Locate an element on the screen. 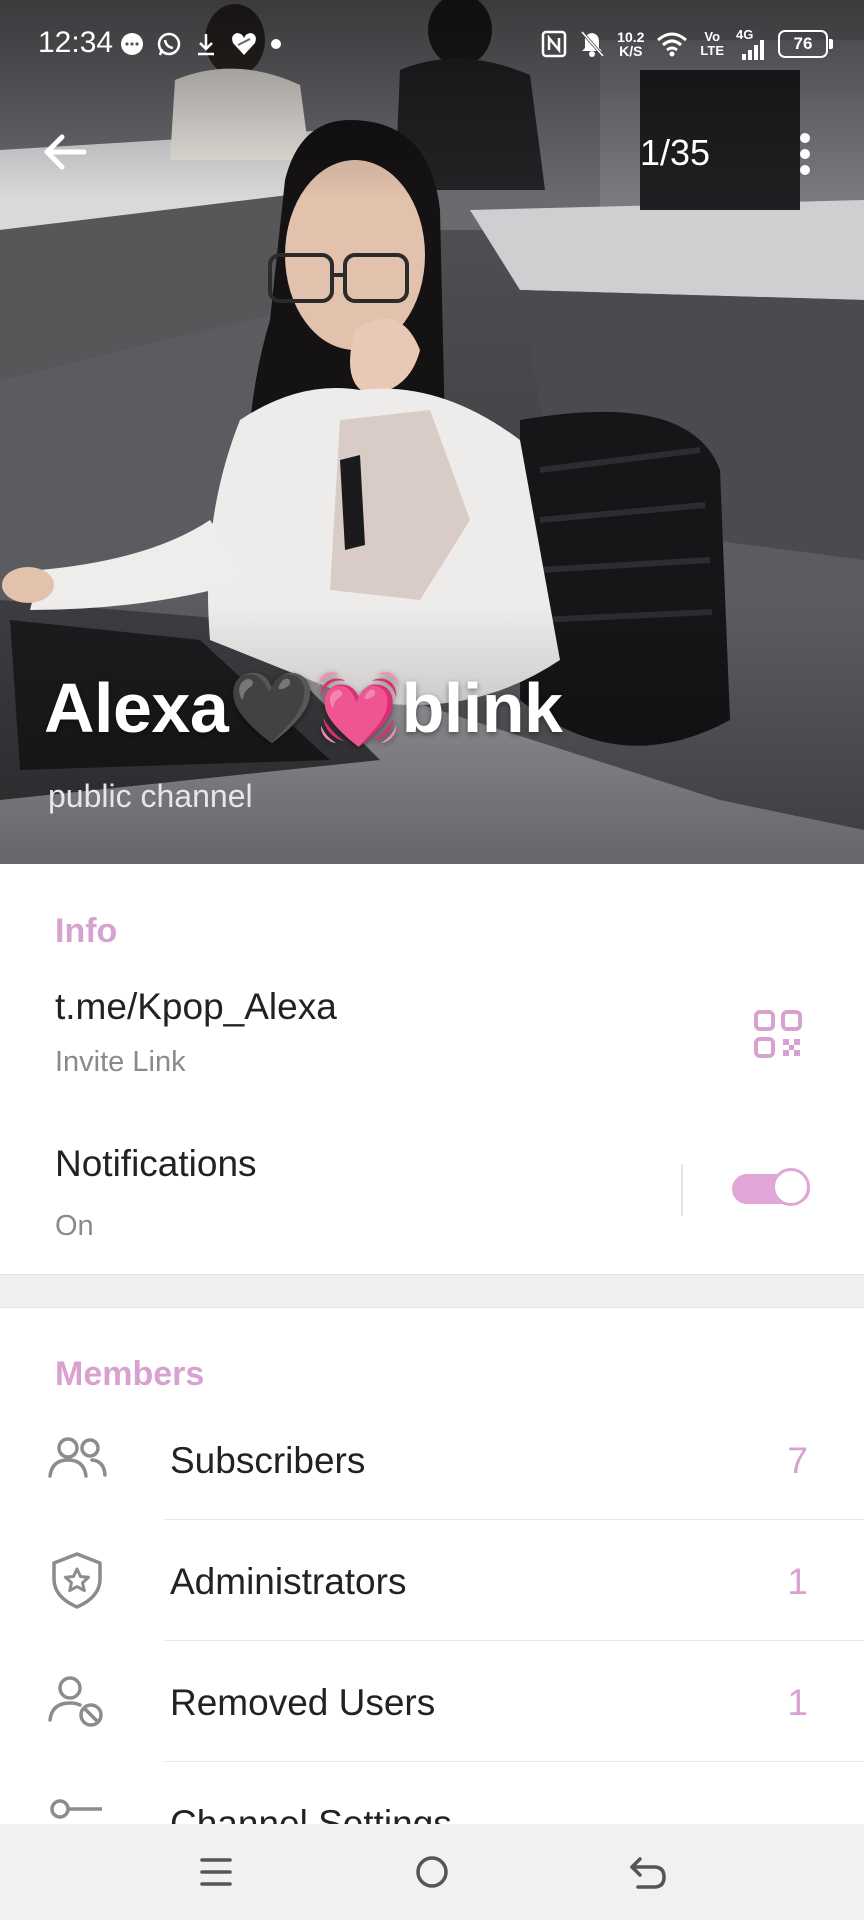 Image resolution: width=864 pixels, height=1920 pixels. toggle-knob is located at coordinates (791, 1187).